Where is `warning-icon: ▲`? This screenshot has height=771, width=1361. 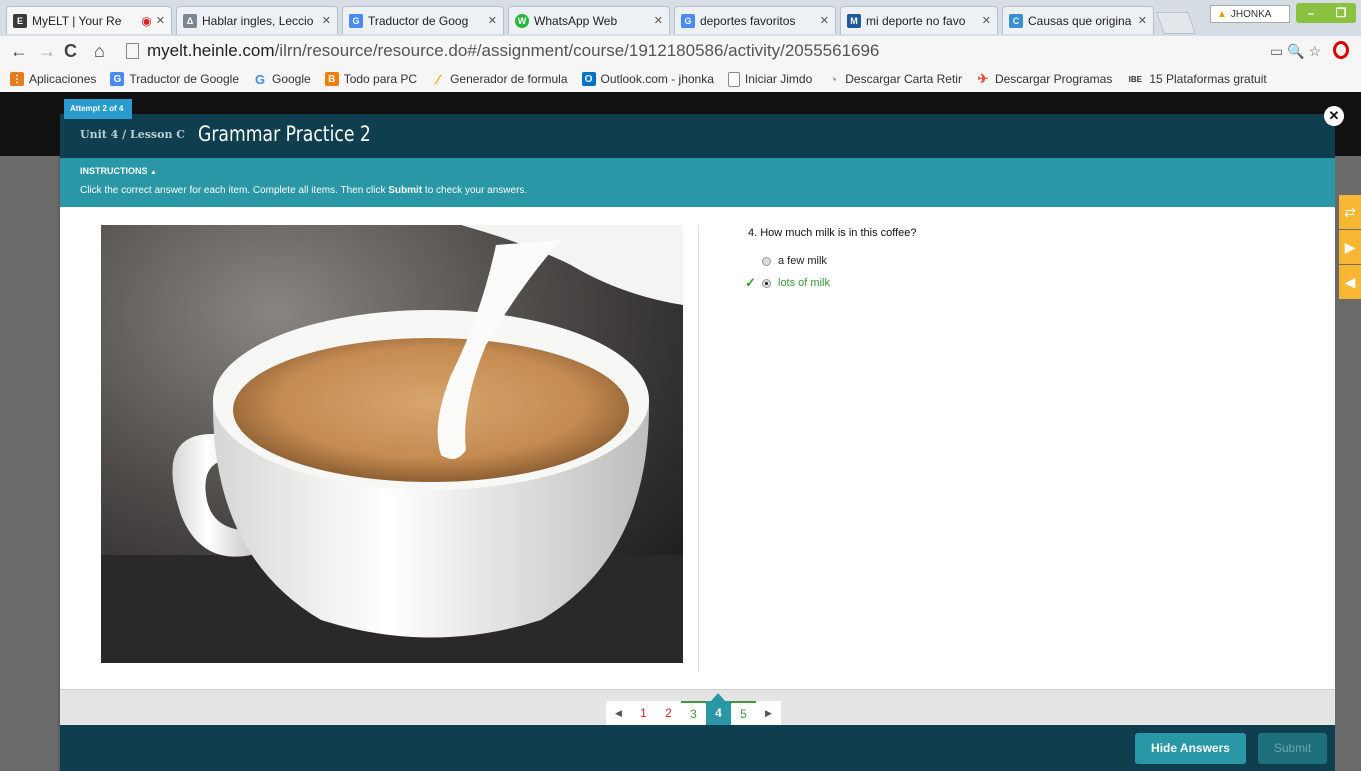 warning-icon: ▲ is located at coordinates (1222, 14).